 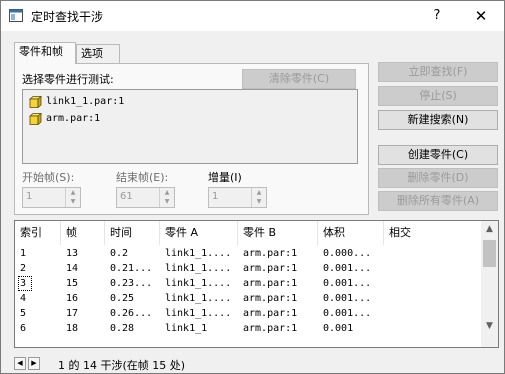 What do you see at coordinates (72, 298) in the screenshot?
I see `cell-frame: 16` at bounding box center [72, 298].